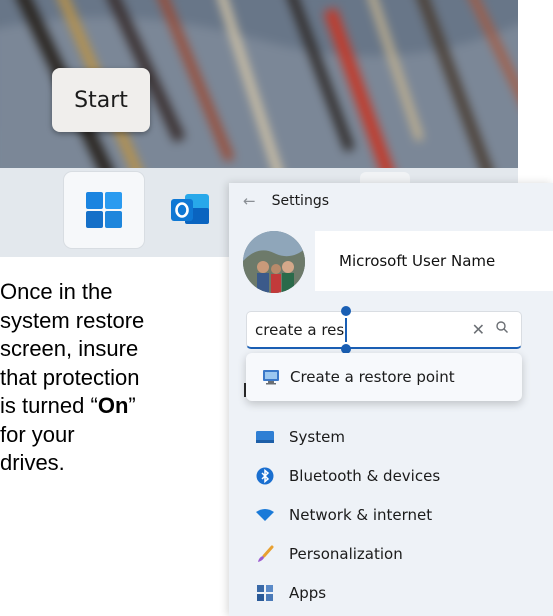 Image resolution: width=553 pixels, height=616 pixels. I want to click on back-arrow-icon: ←, so click(249, 201).